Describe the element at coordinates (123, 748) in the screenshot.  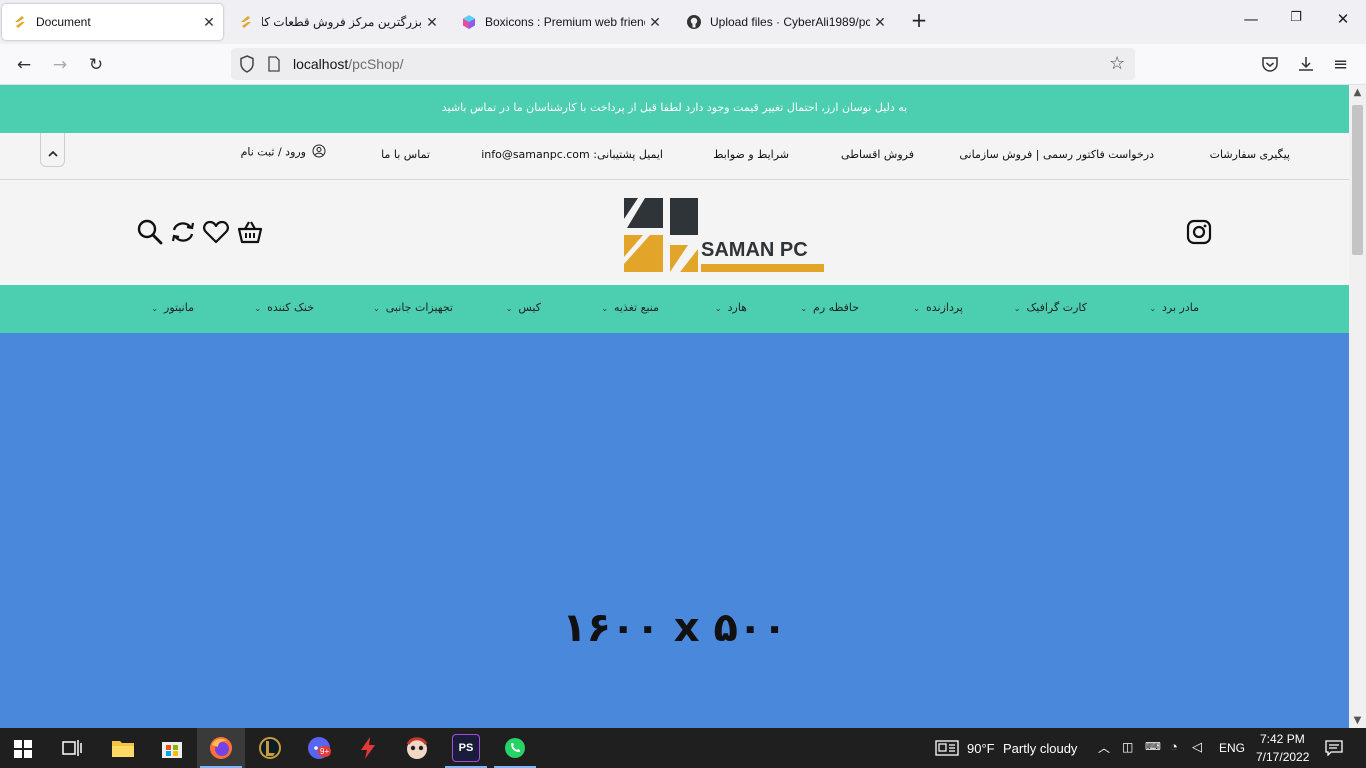
I see `file-explorer-icon` at that location.